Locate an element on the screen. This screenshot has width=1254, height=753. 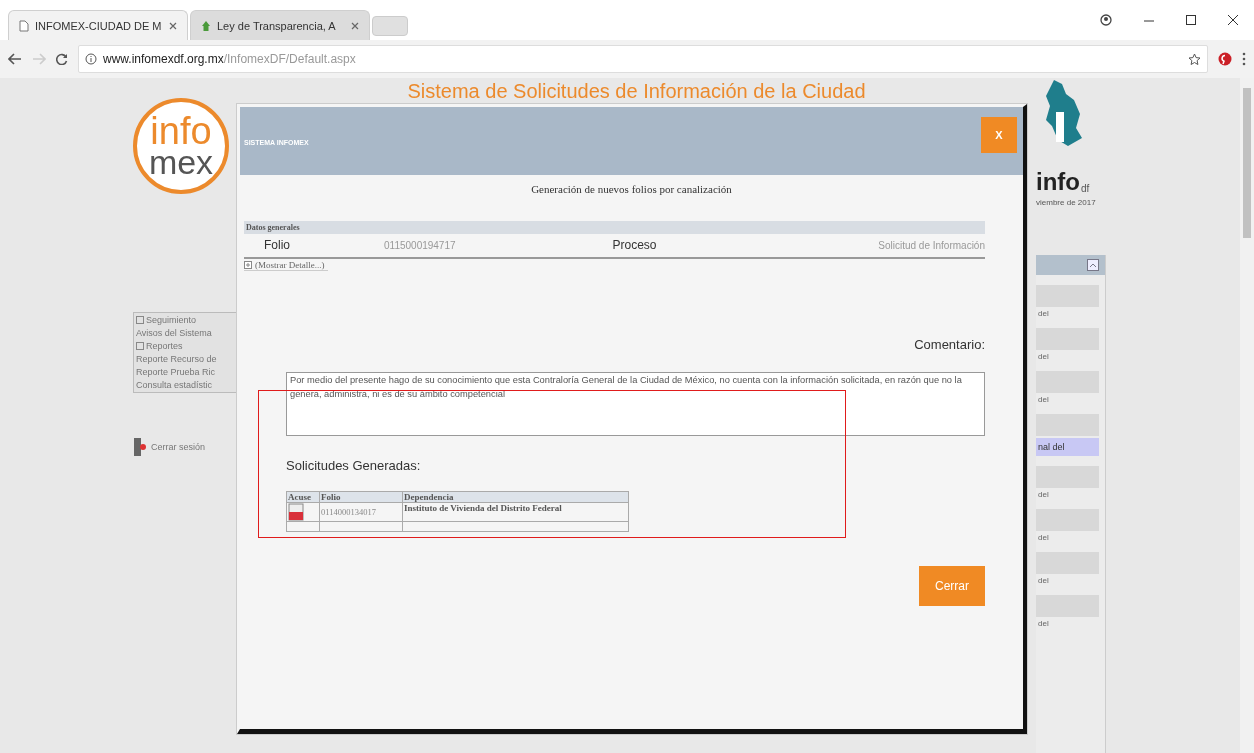
section-header: Datos generales is located at coordinates (614, 227).